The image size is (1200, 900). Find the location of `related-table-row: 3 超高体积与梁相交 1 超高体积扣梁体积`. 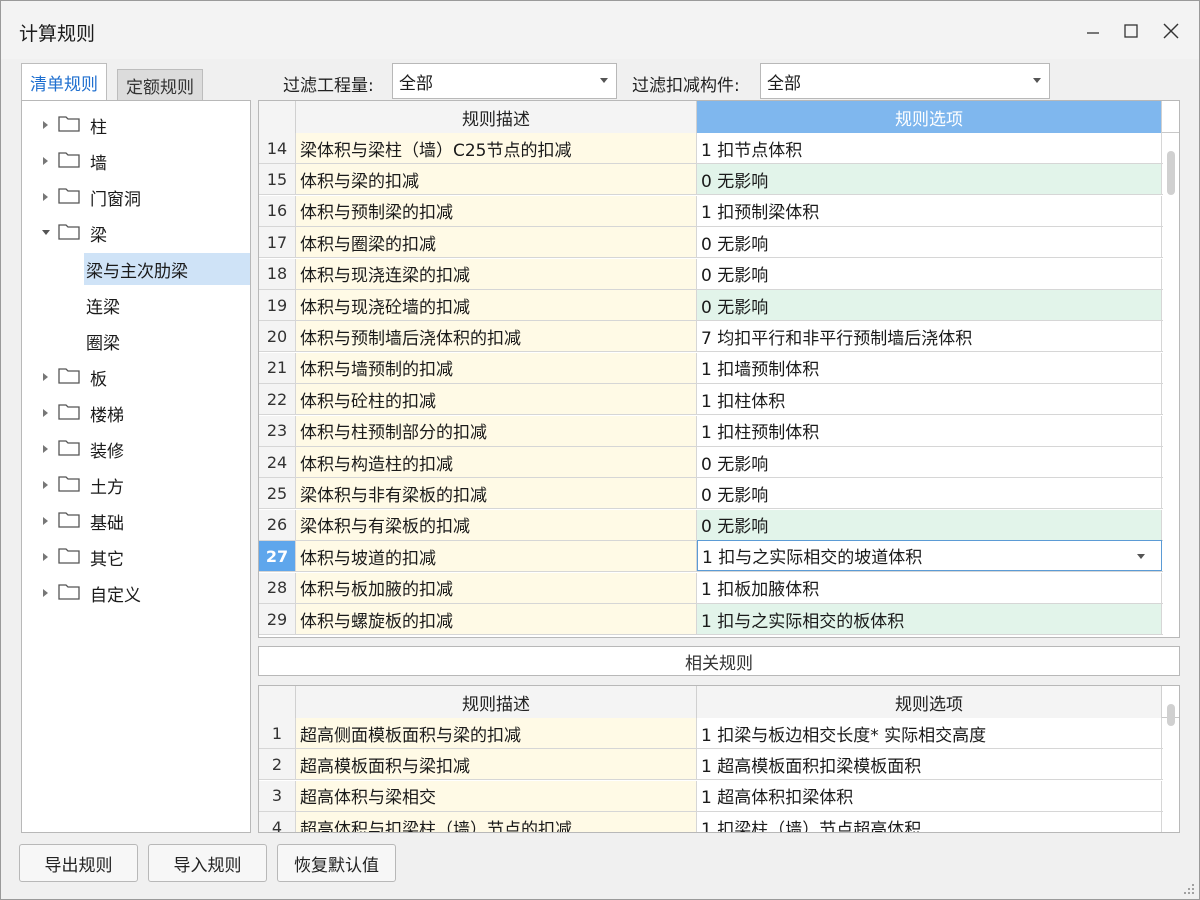

related-table-row: 3 超高体积与梁相交 1 超高体积扣梁体积 is located at coordinates (711, 796).